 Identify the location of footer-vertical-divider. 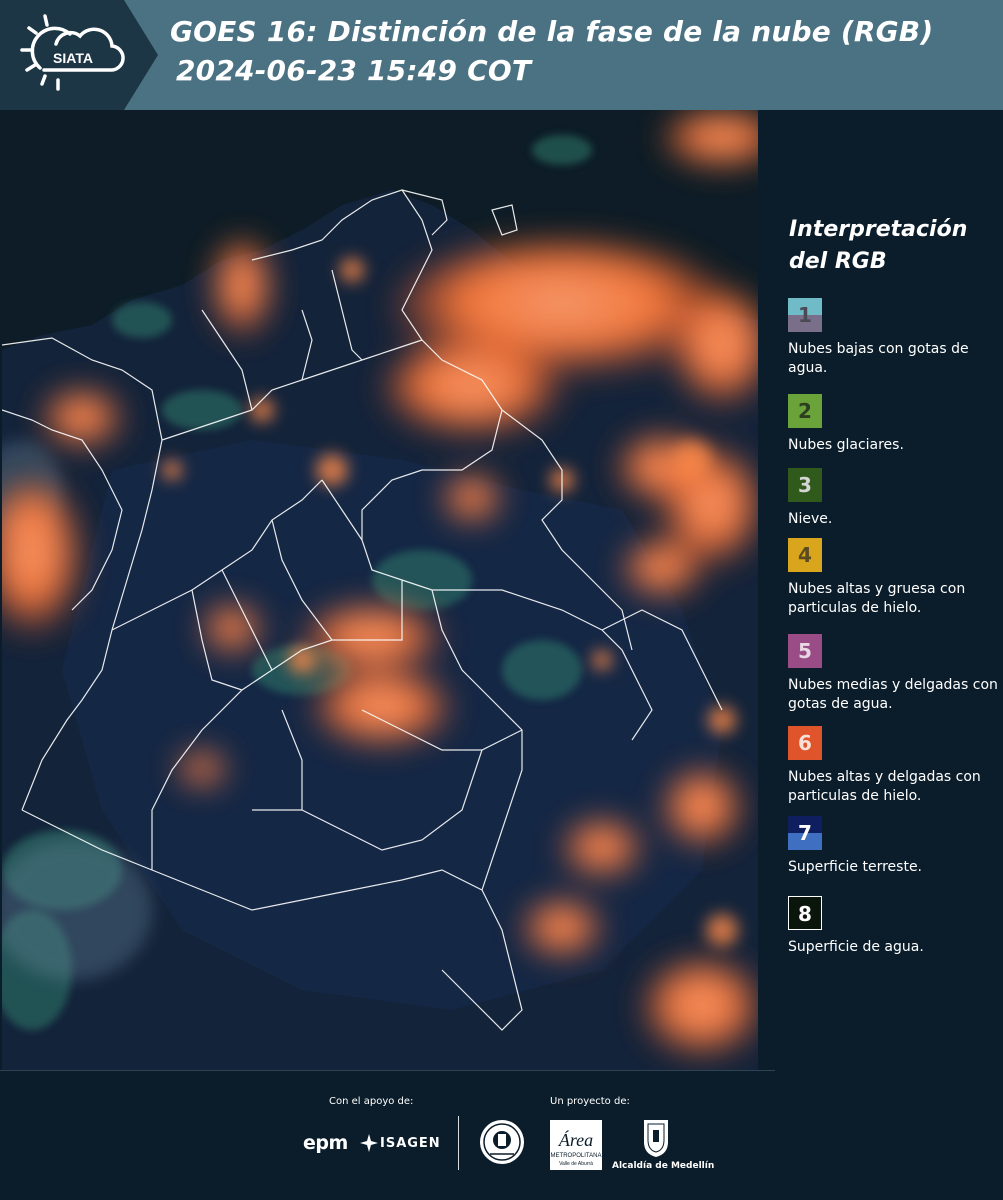
(458, 1143).